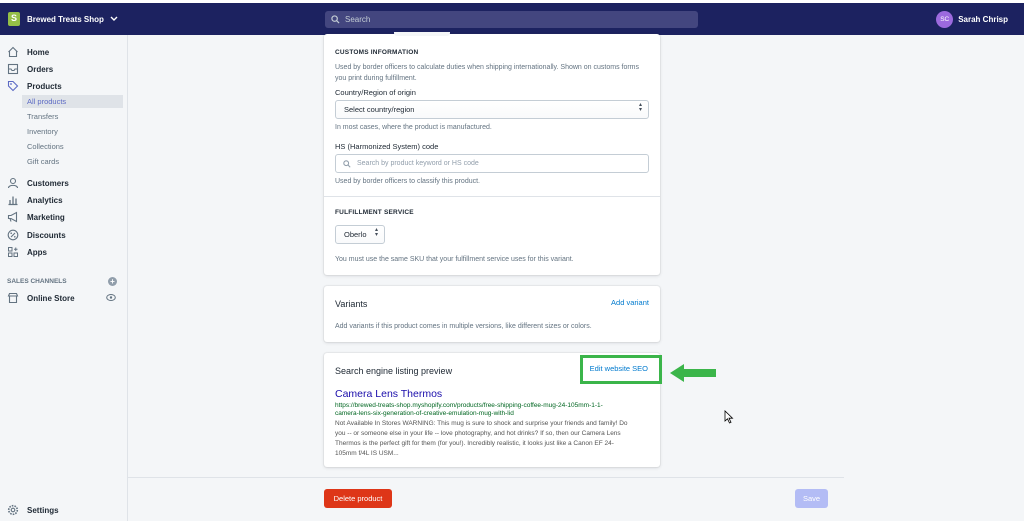 Image resolution: width=1024 pixels, height=521 pixels. What do you see at coordinates (48, 183) in the screenshot?
I see `sidebar-item-label: Customers` at bounding box center [48, 183].